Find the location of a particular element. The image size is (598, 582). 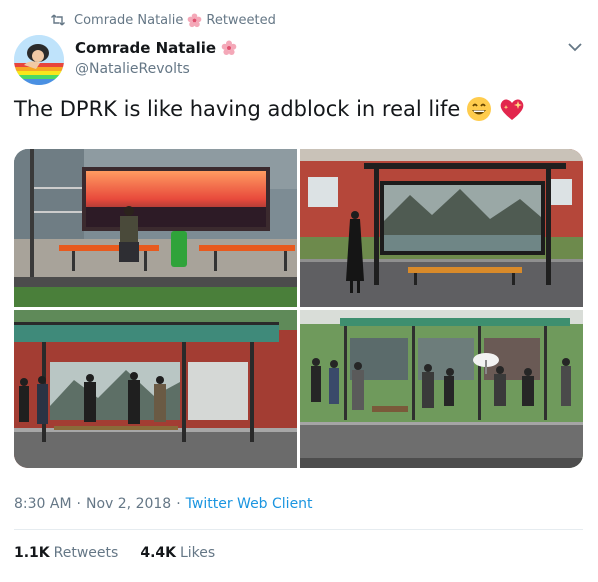

retweeted-label: Retweeted is located at coordinates (241, 20).